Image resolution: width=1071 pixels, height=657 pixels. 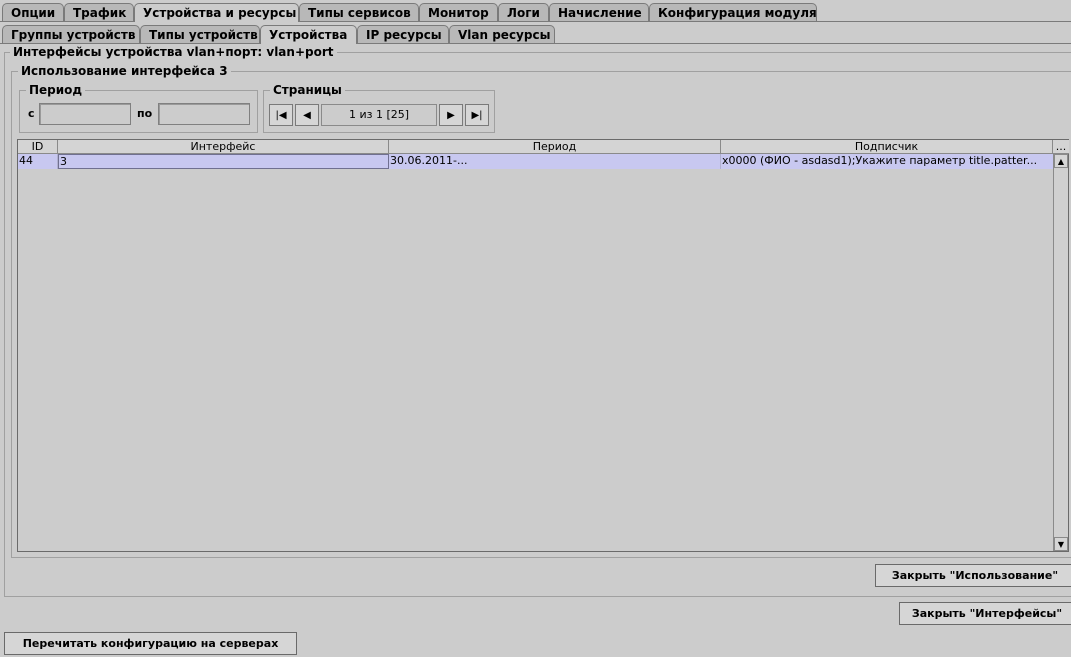 I want to click on close-usage-button: Закрыть "Использование", so click(x=973, y=575).